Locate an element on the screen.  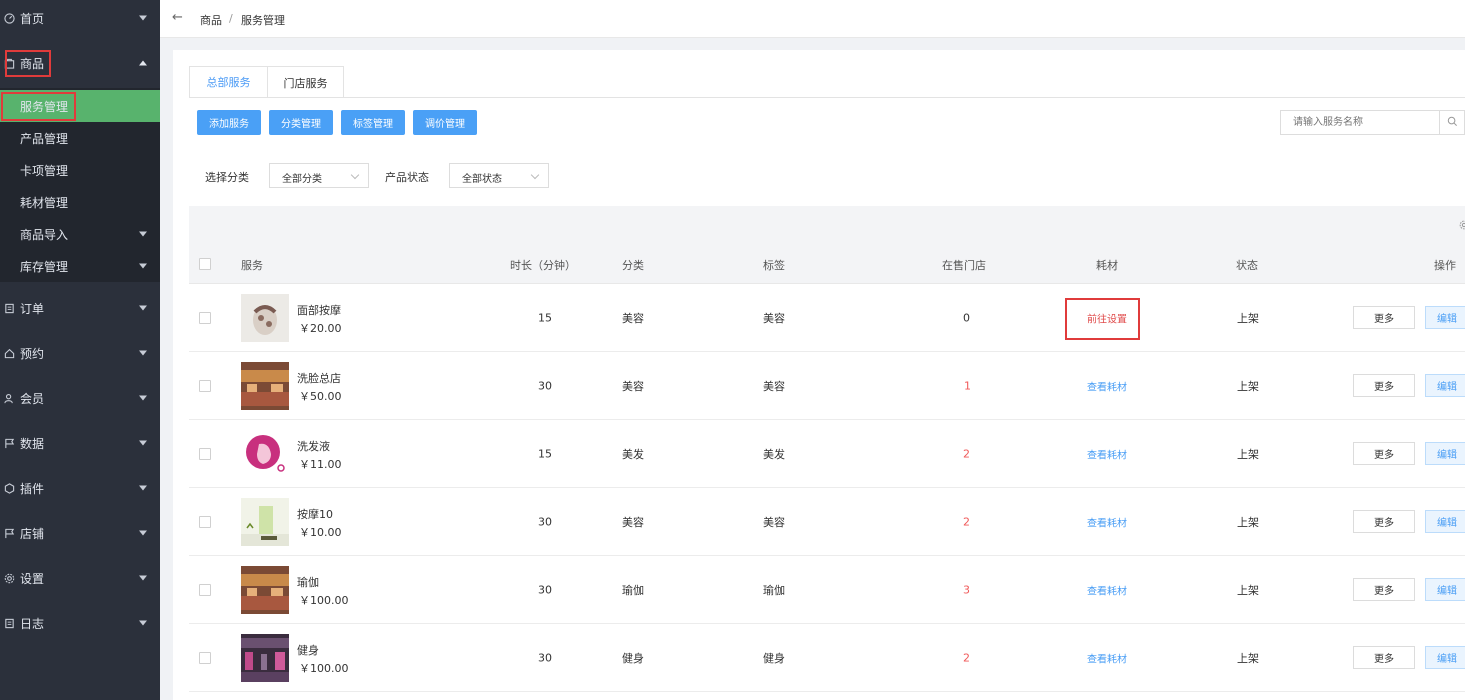
sidebar-subitem-service: 服务管理 is located at coordinates (80, 106).